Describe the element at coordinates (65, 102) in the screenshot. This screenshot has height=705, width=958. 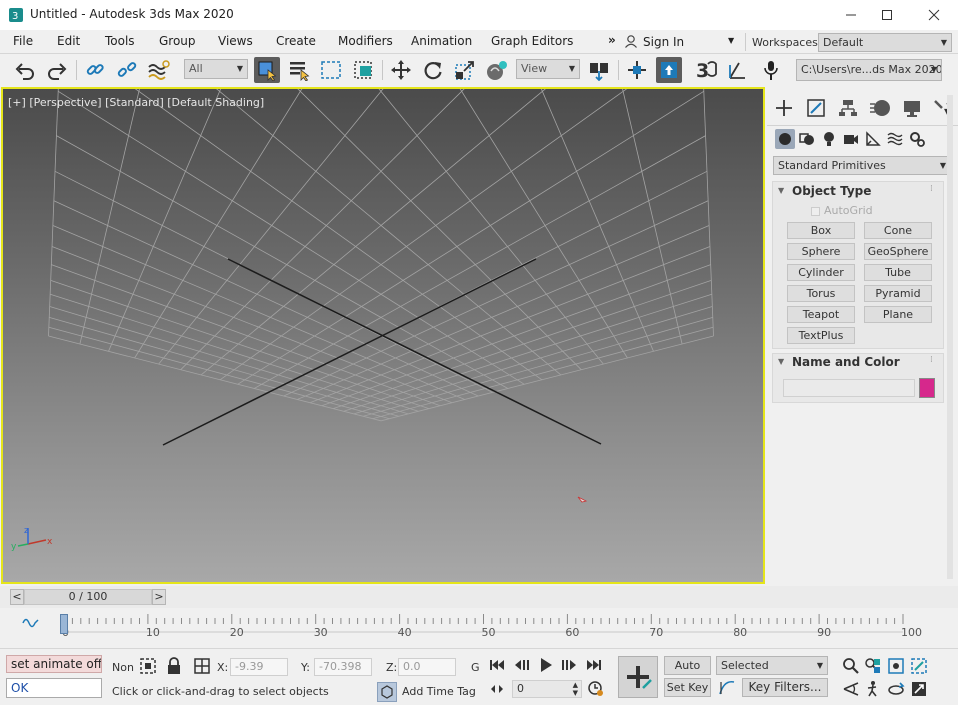
I see `viewport-point-of-view-menu: [Perspective]` at that location.